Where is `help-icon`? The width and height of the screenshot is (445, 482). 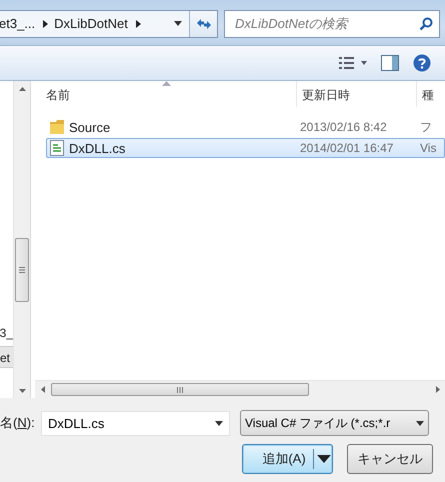
help-icon is located at coordinates (422, 63).